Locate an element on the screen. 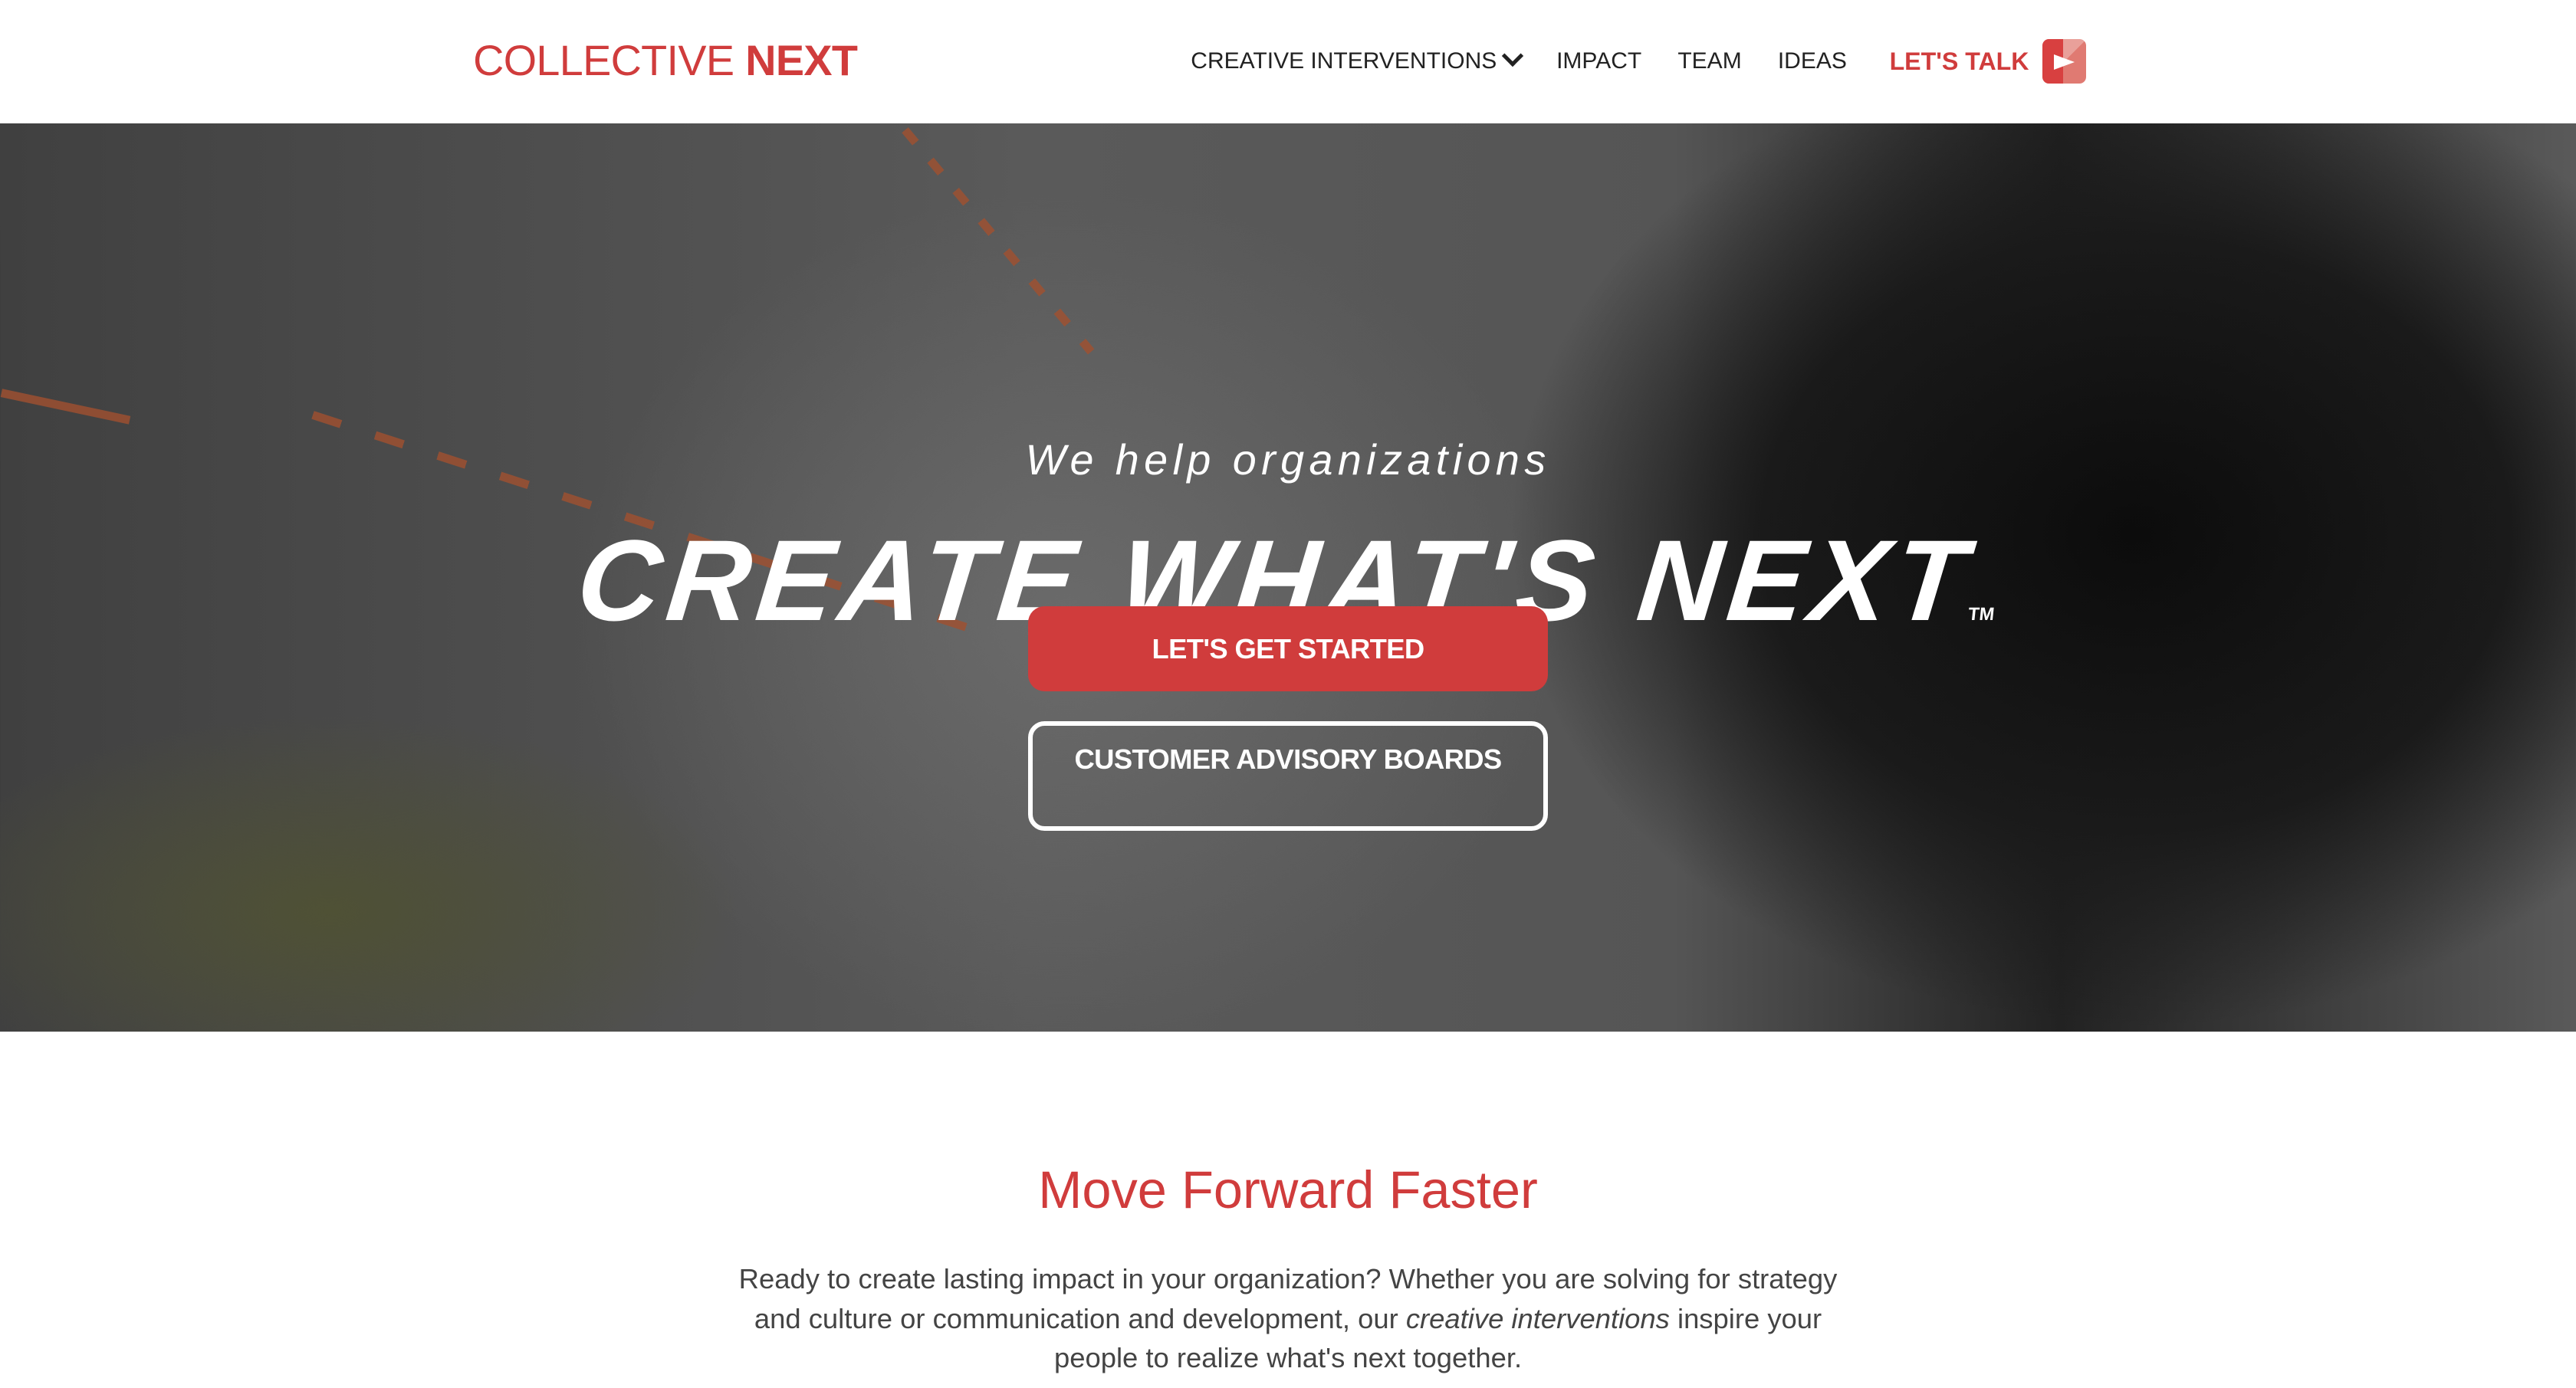 The height and width of the screenshot is (1388, 2576). nav-impact: IMPACT is located at coordinates (1598, 61).